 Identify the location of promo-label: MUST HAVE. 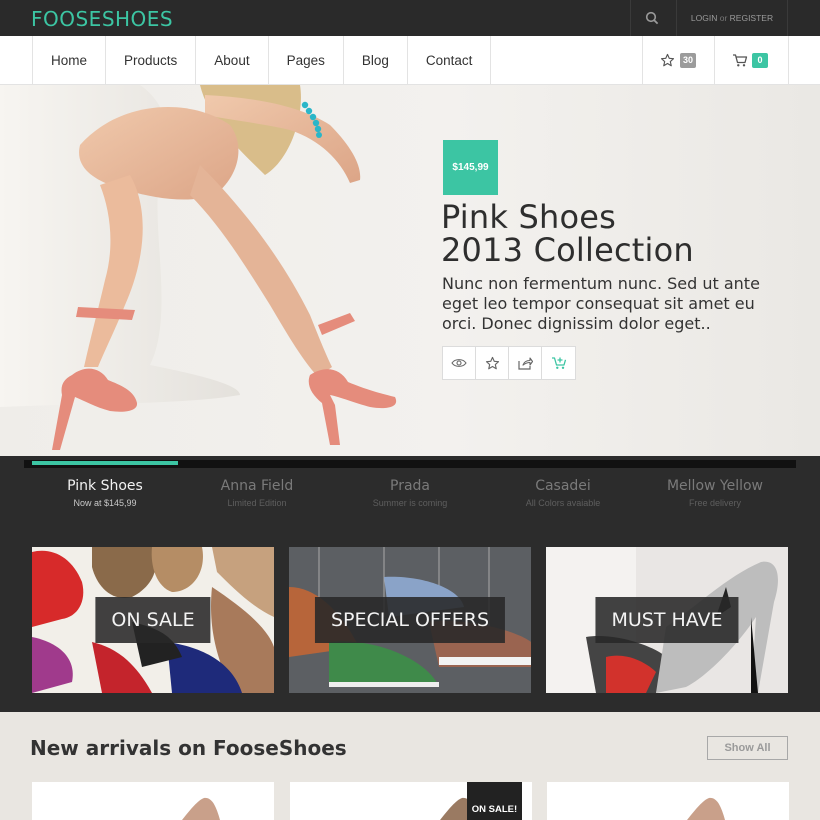
(667, 620).